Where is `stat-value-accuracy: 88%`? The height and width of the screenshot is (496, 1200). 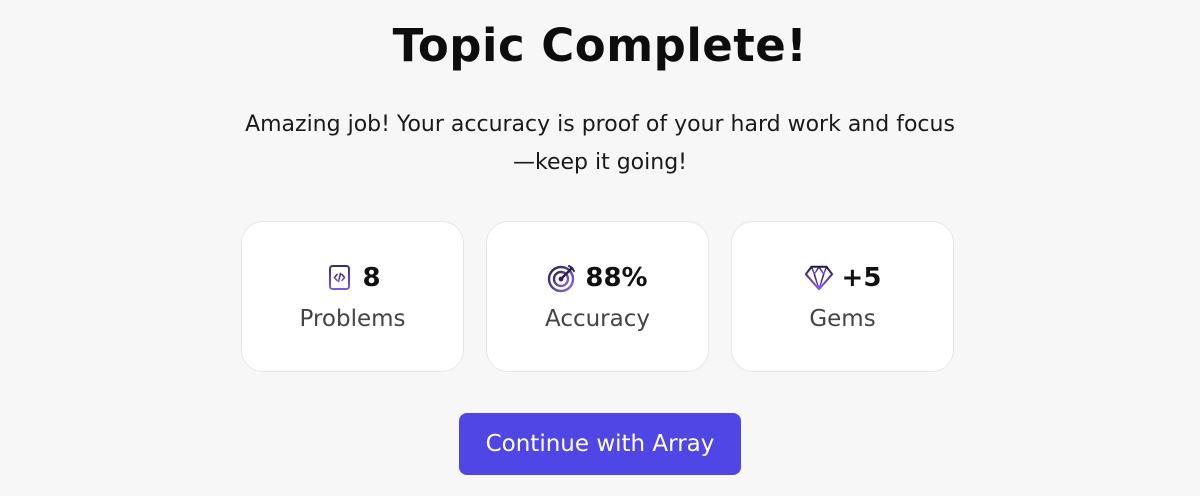
stat-value-accuracy: 88% is located at coordinates (616, 278).